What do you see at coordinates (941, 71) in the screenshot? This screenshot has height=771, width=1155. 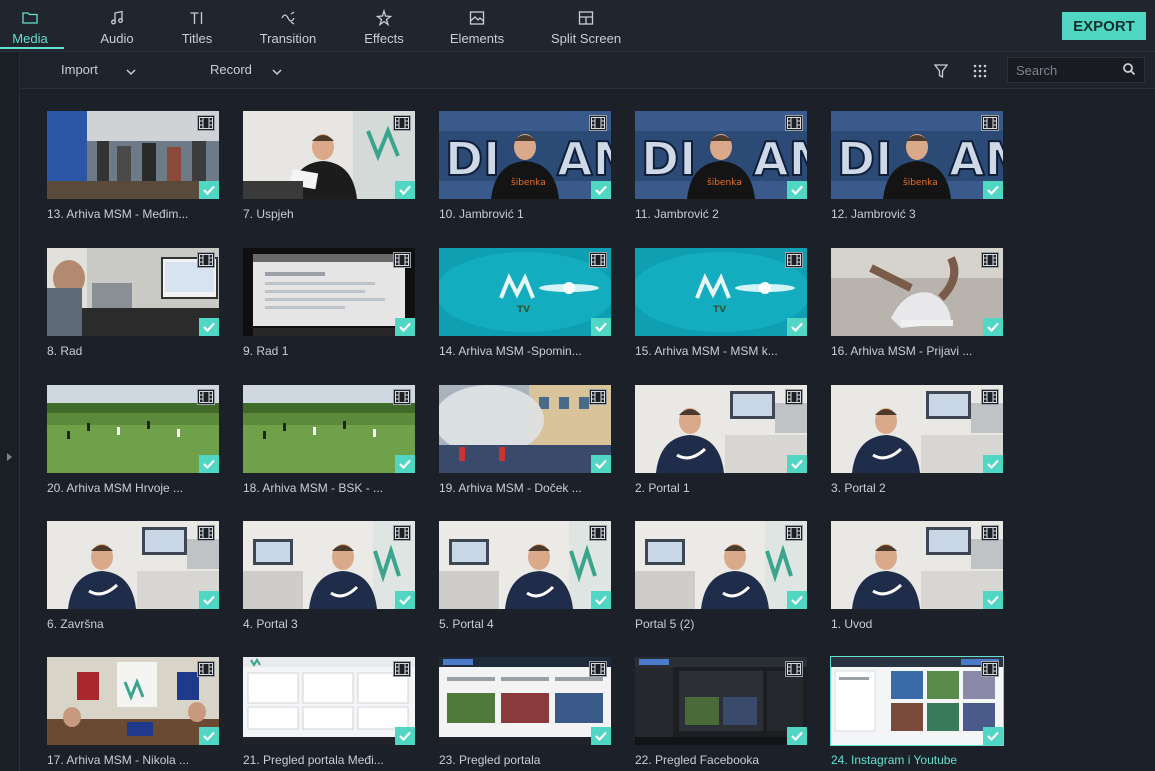 I see `filter-icon` at bounding box center [941, 71].